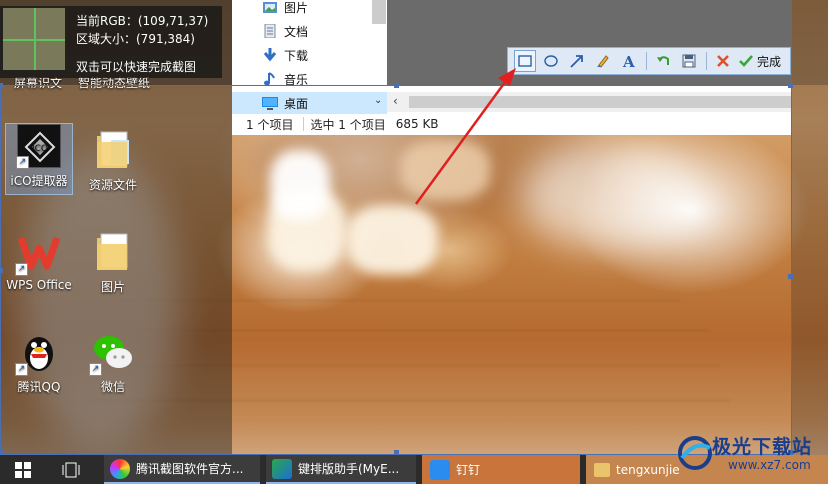  I want to click on task-view-icon, so click(71, 469).